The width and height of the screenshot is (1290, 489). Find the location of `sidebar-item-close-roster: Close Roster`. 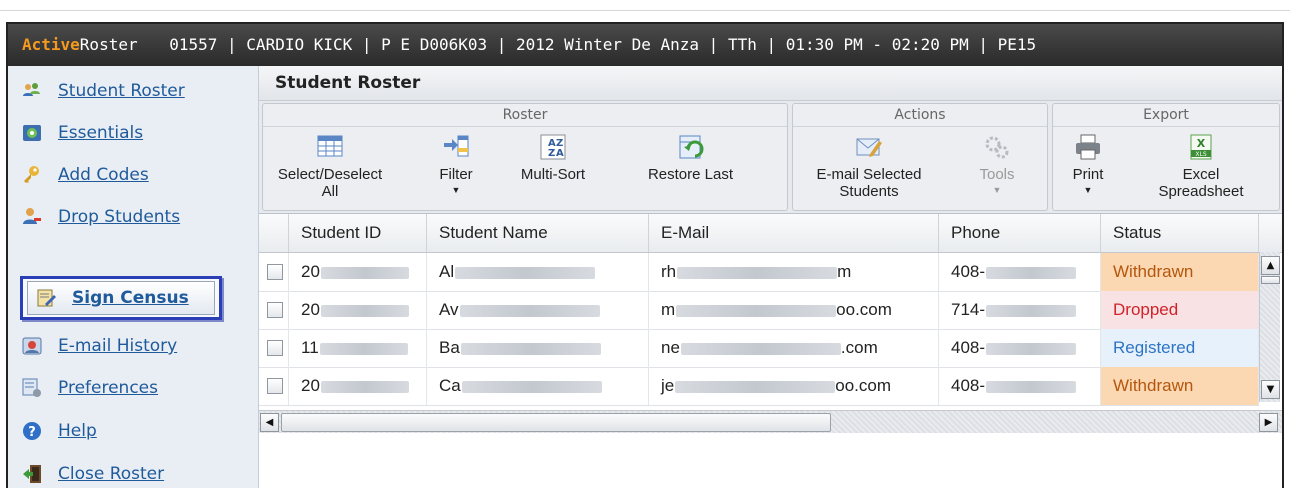

sidebar-item-close-roster: Close Roster is located at coordinates (93, 474).